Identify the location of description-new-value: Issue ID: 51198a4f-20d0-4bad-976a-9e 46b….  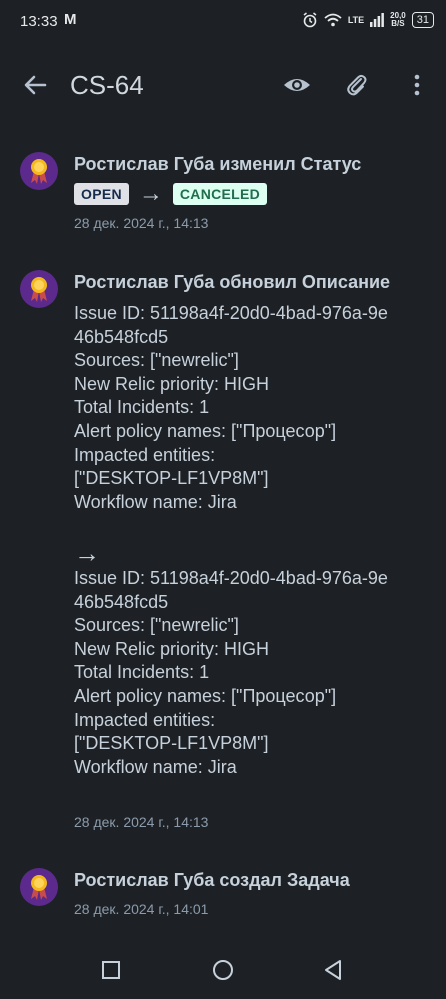
(231, 672).